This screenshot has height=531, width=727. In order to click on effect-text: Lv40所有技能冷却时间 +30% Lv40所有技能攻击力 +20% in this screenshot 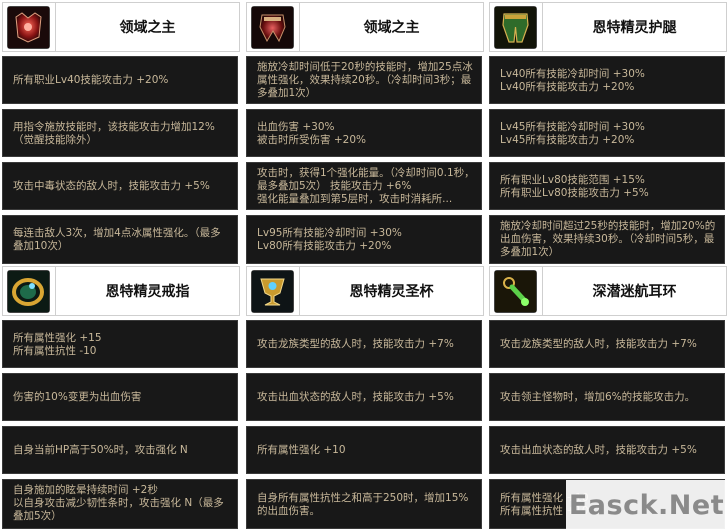, I will do `click(572, 80)`.